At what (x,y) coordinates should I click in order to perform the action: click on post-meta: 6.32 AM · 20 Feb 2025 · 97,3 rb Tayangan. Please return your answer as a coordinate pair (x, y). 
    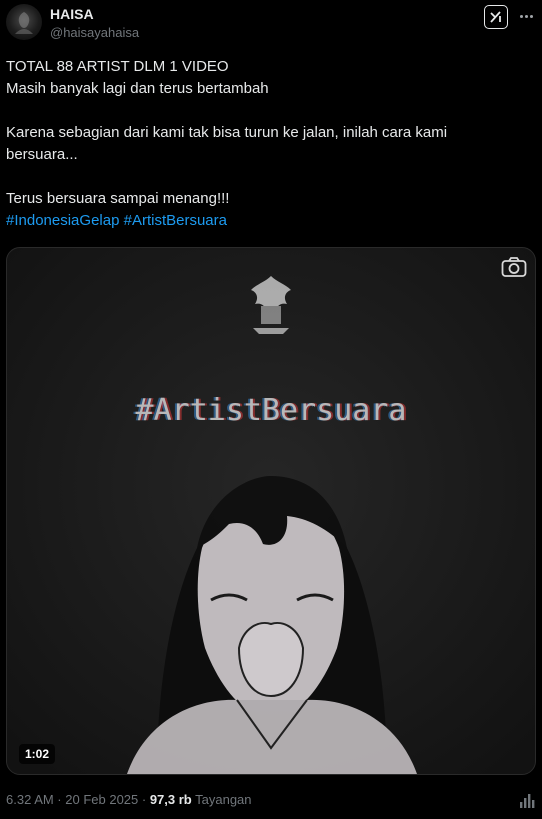
    Looking at the image, I should click on (129, 799).